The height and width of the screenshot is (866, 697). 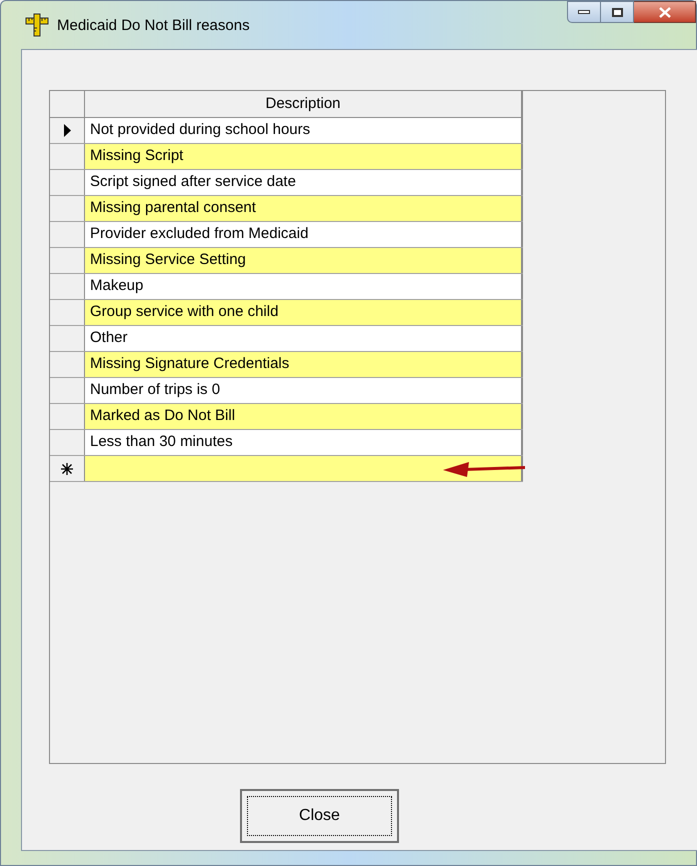 I want to click on close-icon, so click(x=664, y=12).